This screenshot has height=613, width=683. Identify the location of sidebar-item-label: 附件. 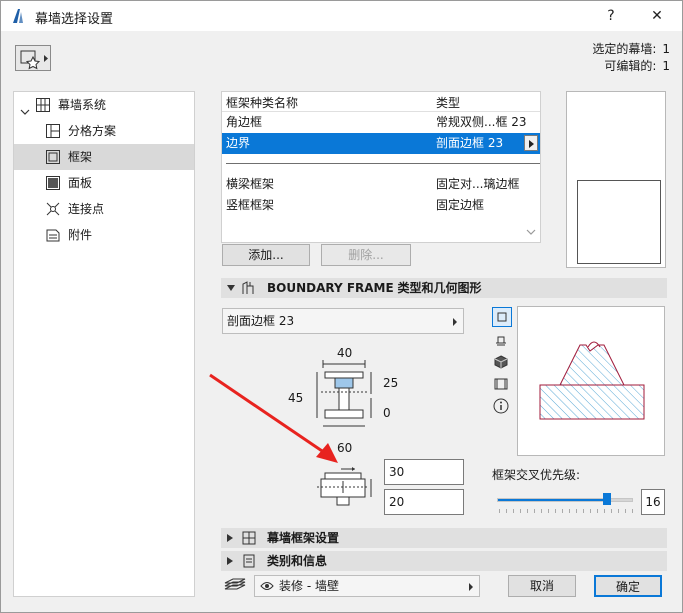
(80, 235).